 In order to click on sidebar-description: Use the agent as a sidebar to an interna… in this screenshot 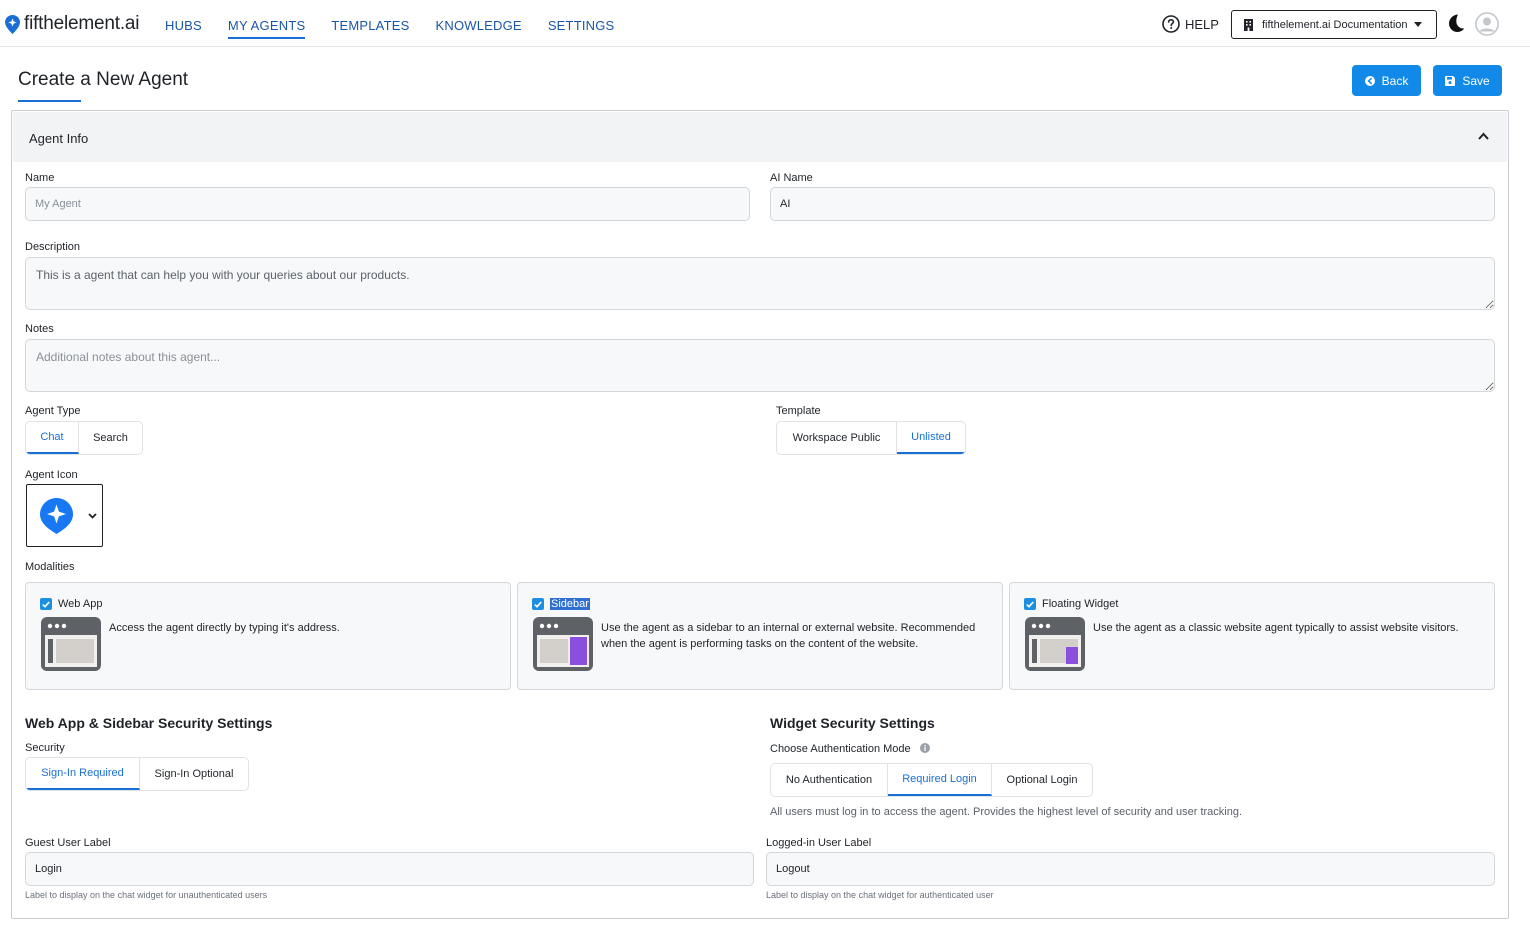, I will do `click(788, 636)`.